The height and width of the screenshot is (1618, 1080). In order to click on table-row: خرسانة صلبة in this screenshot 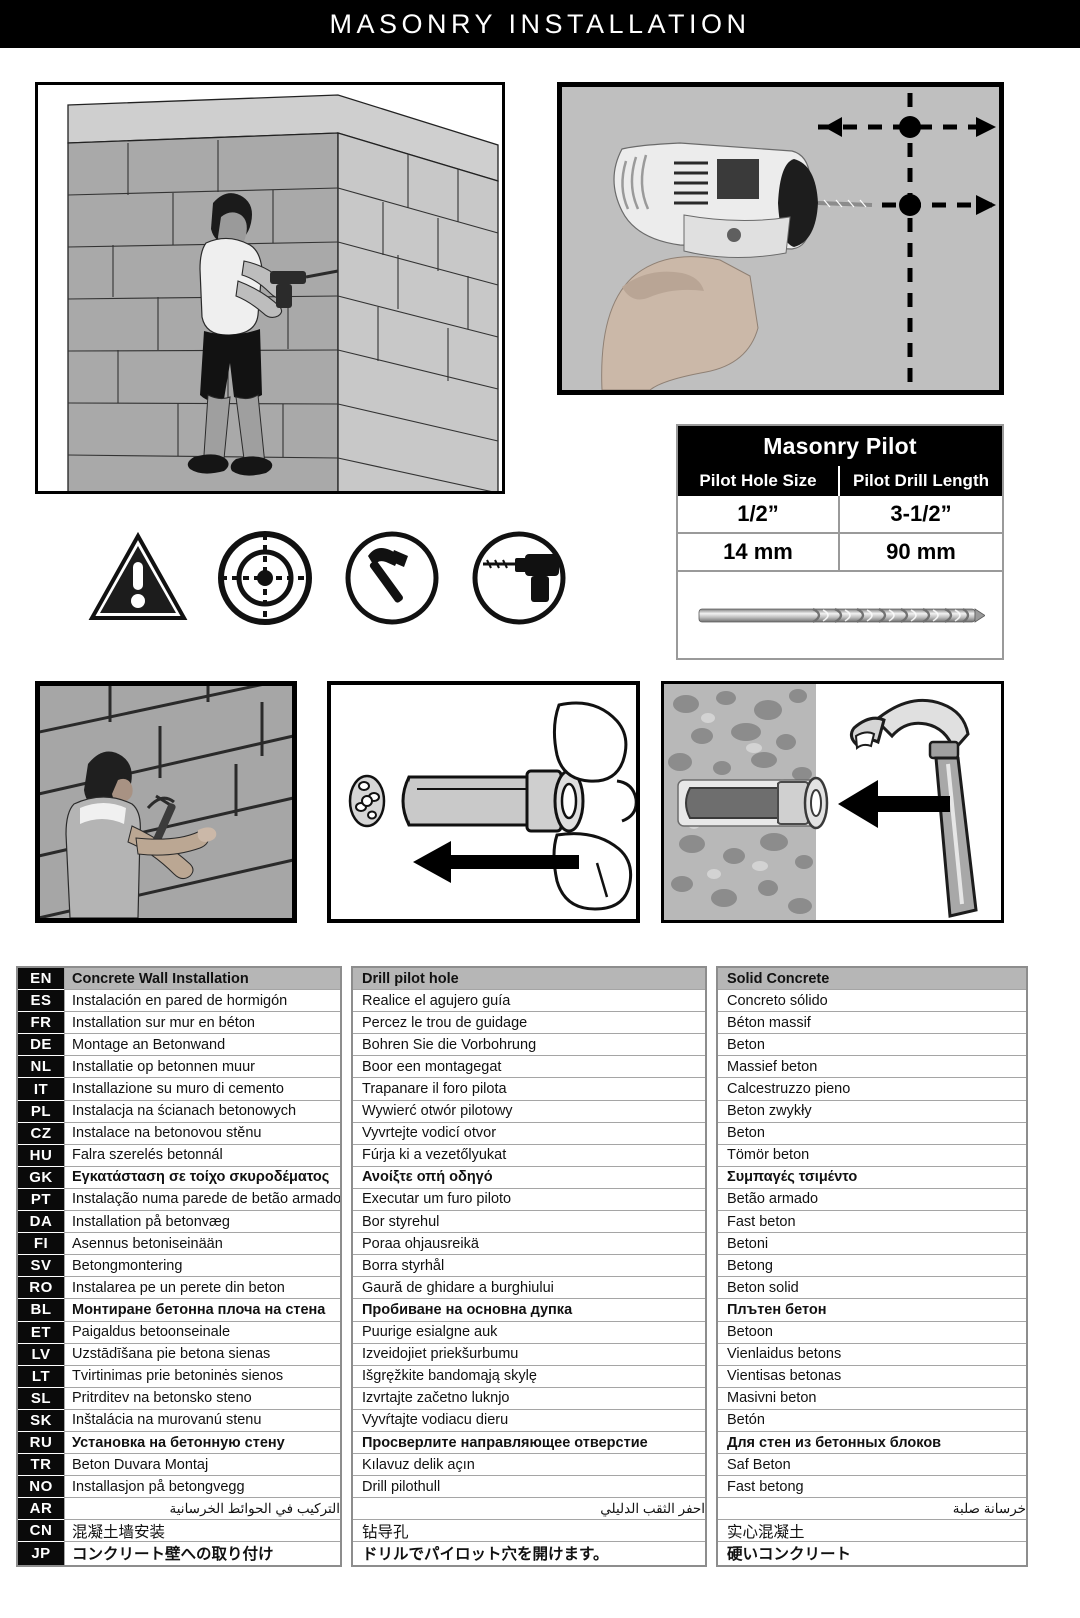, I will do `click(872, 1509)`.